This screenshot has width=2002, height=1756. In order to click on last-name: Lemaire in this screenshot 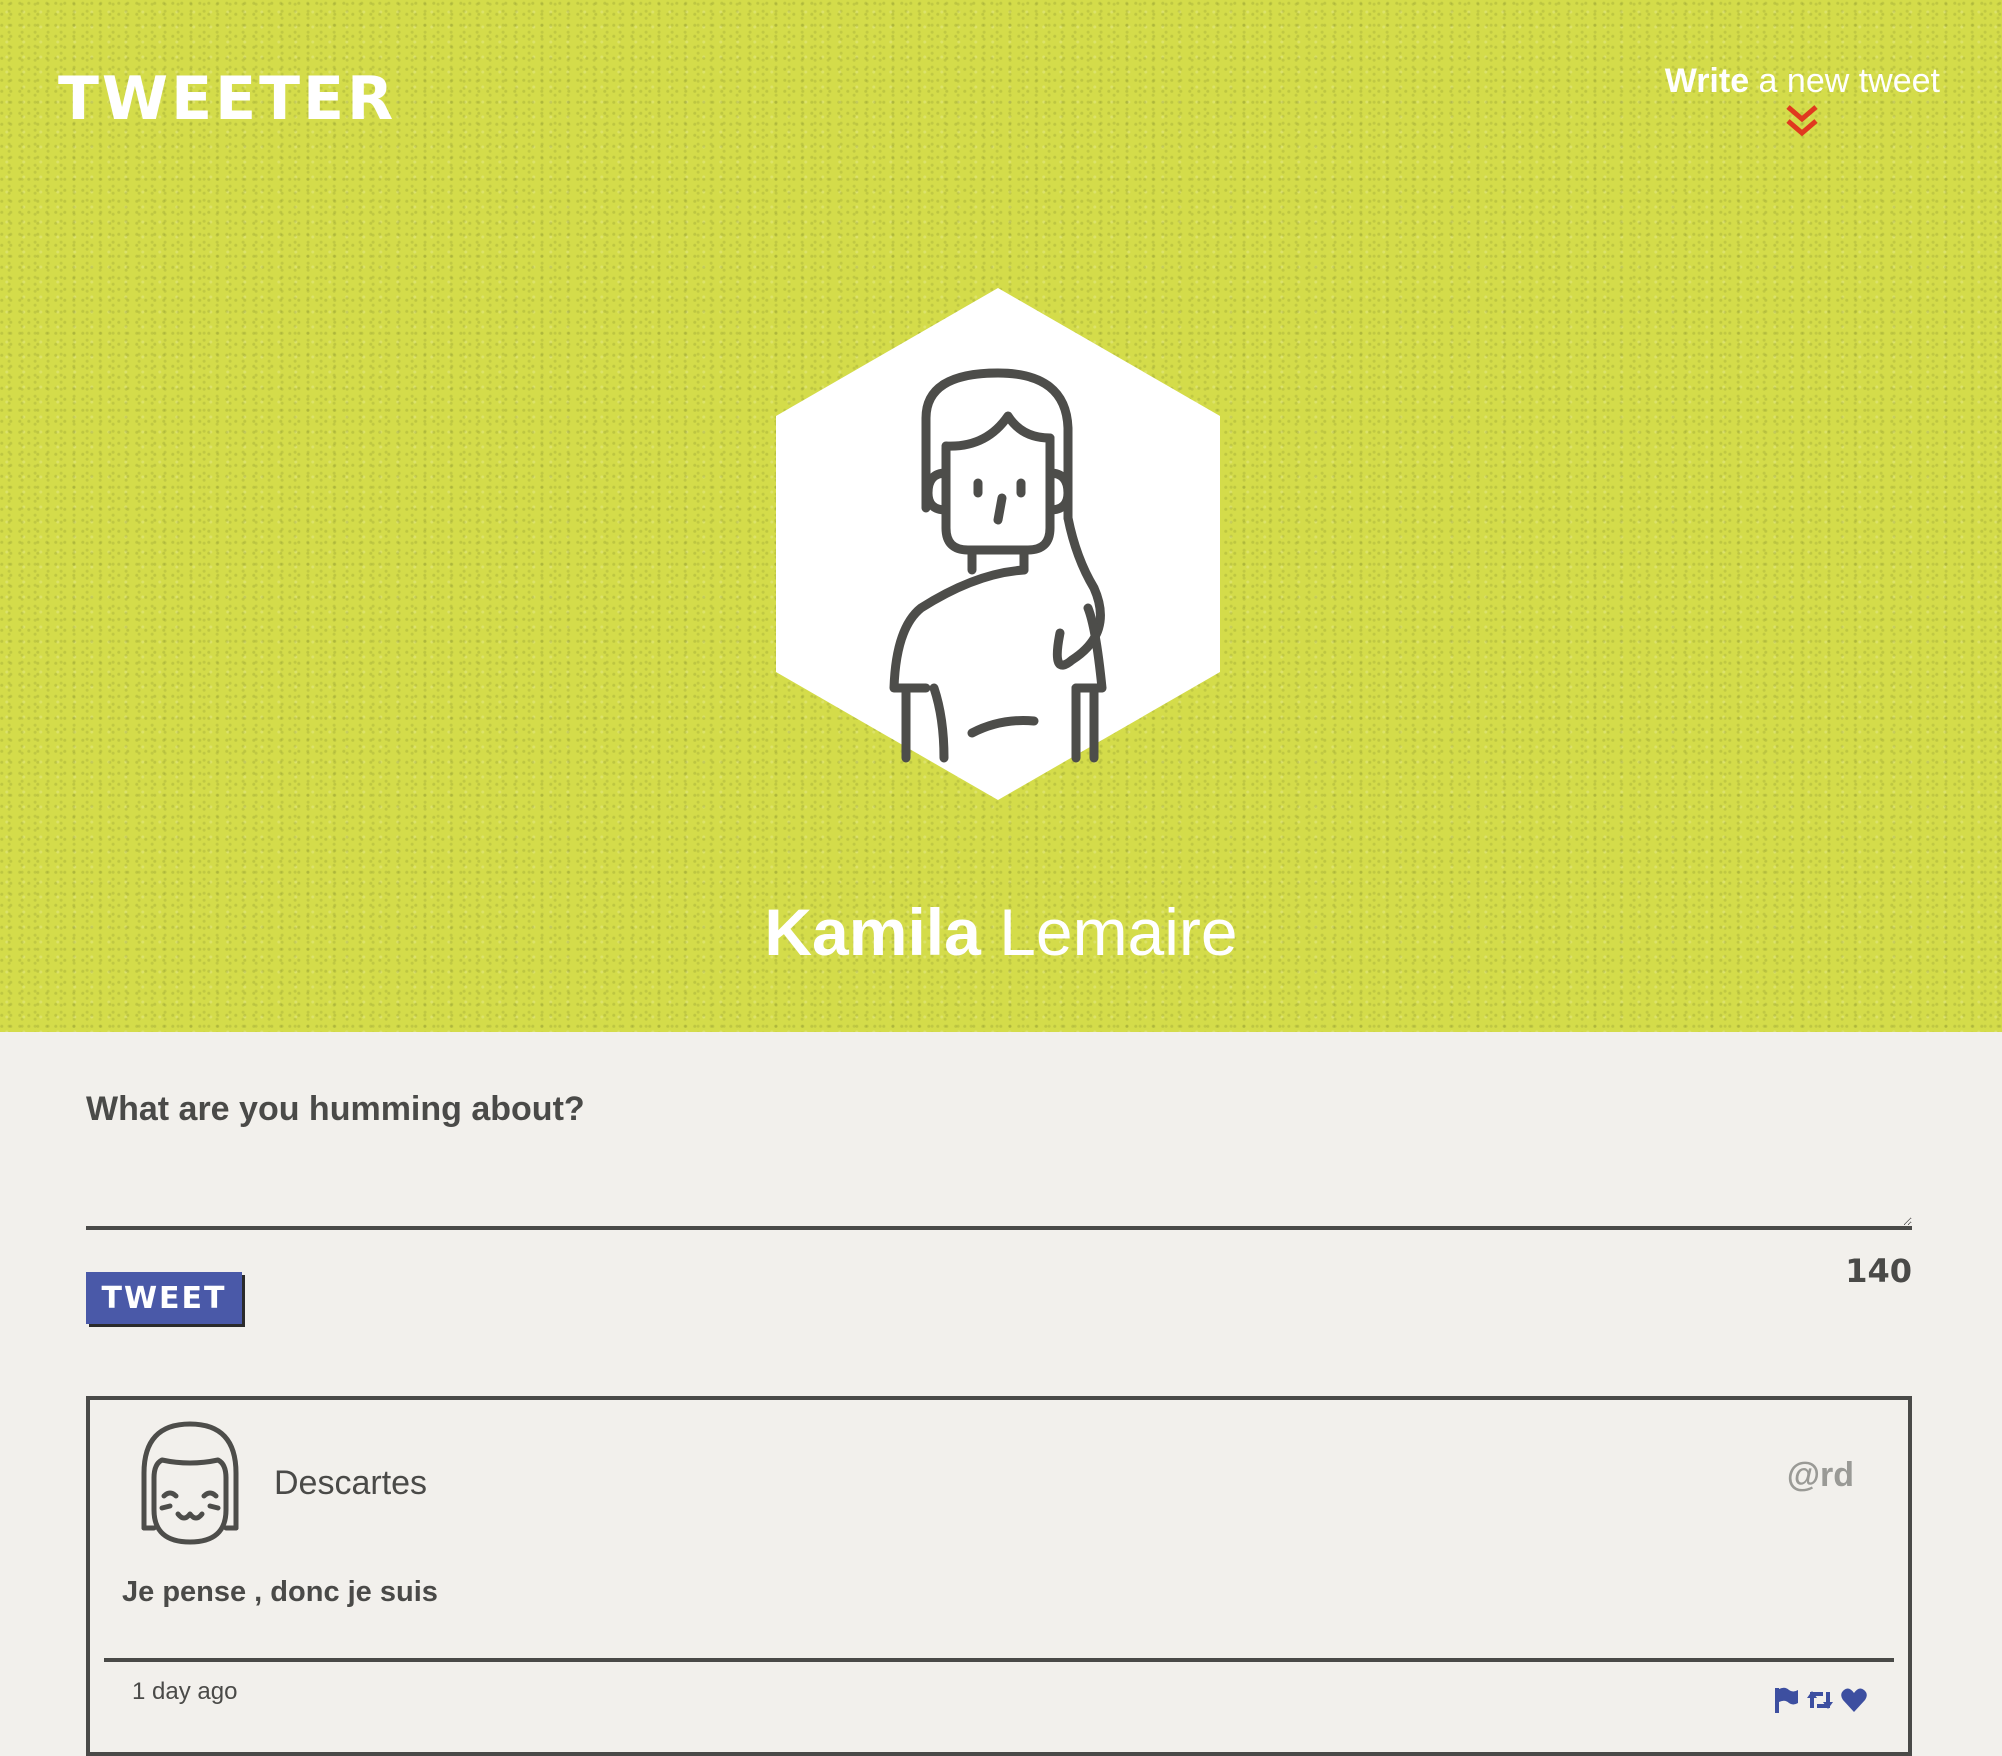, I will do `click(1109, 932)`.